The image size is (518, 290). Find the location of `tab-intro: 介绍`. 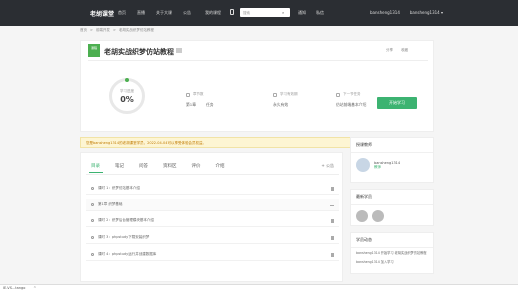

tab-intro: 介绍 is located at coordinates (220, 166).